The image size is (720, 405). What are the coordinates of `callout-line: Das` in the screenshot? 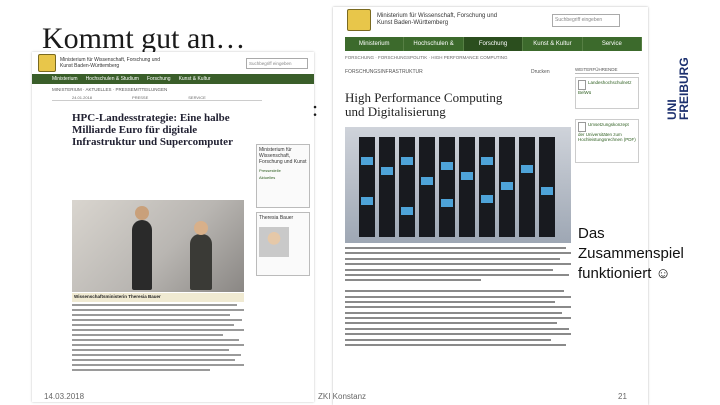 It's located at (591, 233).